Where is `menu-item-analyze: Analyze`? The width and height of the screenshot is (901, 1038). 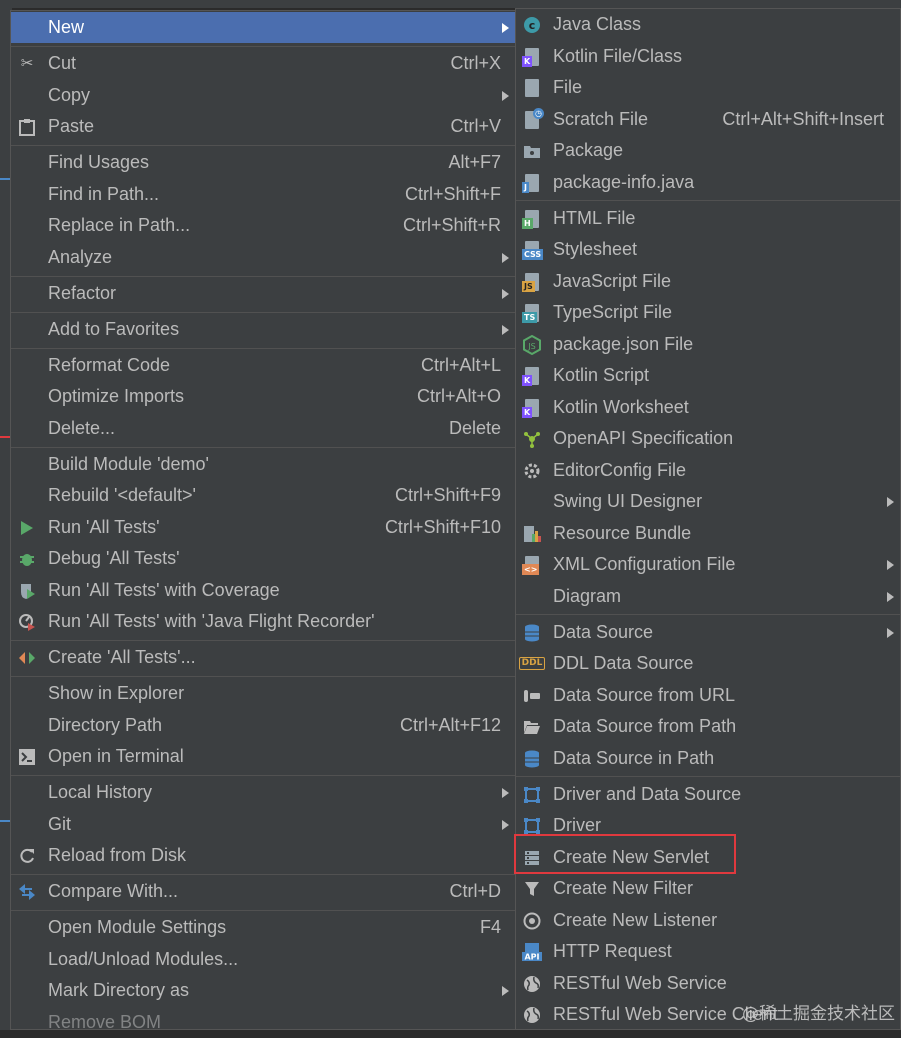 menu-item-analyze: Analyze is located at coordinates (263, 257).